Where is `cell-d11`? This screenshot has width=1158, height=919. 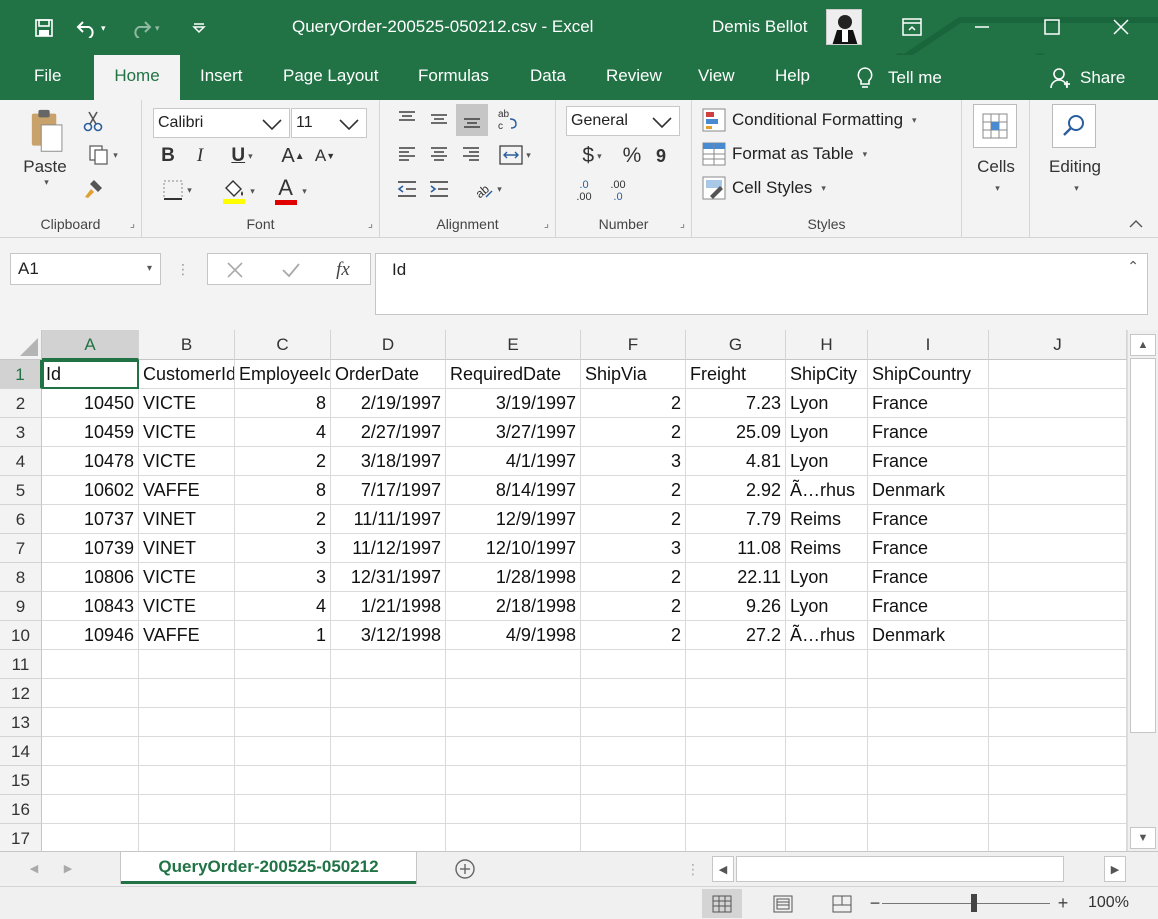
cell-d11 is located at coordinates (388, 664).